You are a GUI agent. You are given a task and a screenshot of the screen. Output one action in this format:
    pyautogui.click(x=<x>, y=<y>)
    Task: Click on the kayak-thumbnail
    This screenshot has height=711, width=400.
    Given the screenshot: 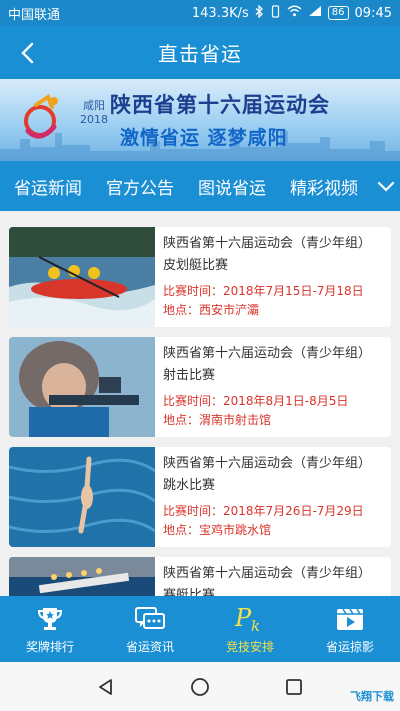 What is the action you would take?
    pyautogui.click(x=82, y=277)
    